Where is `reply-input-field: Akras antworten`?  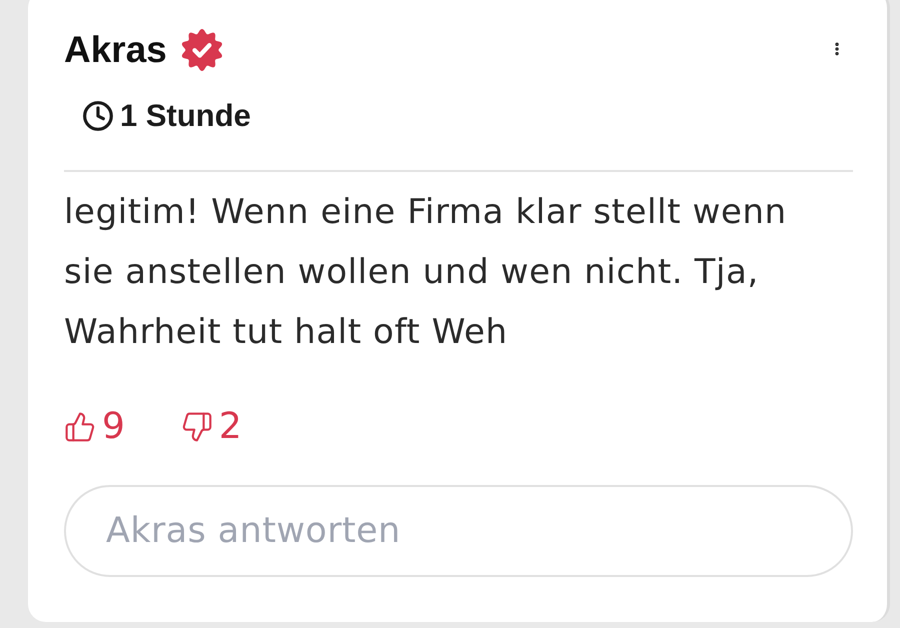
reply-input-field: Akras antworten is located at coordinates (458, 531).